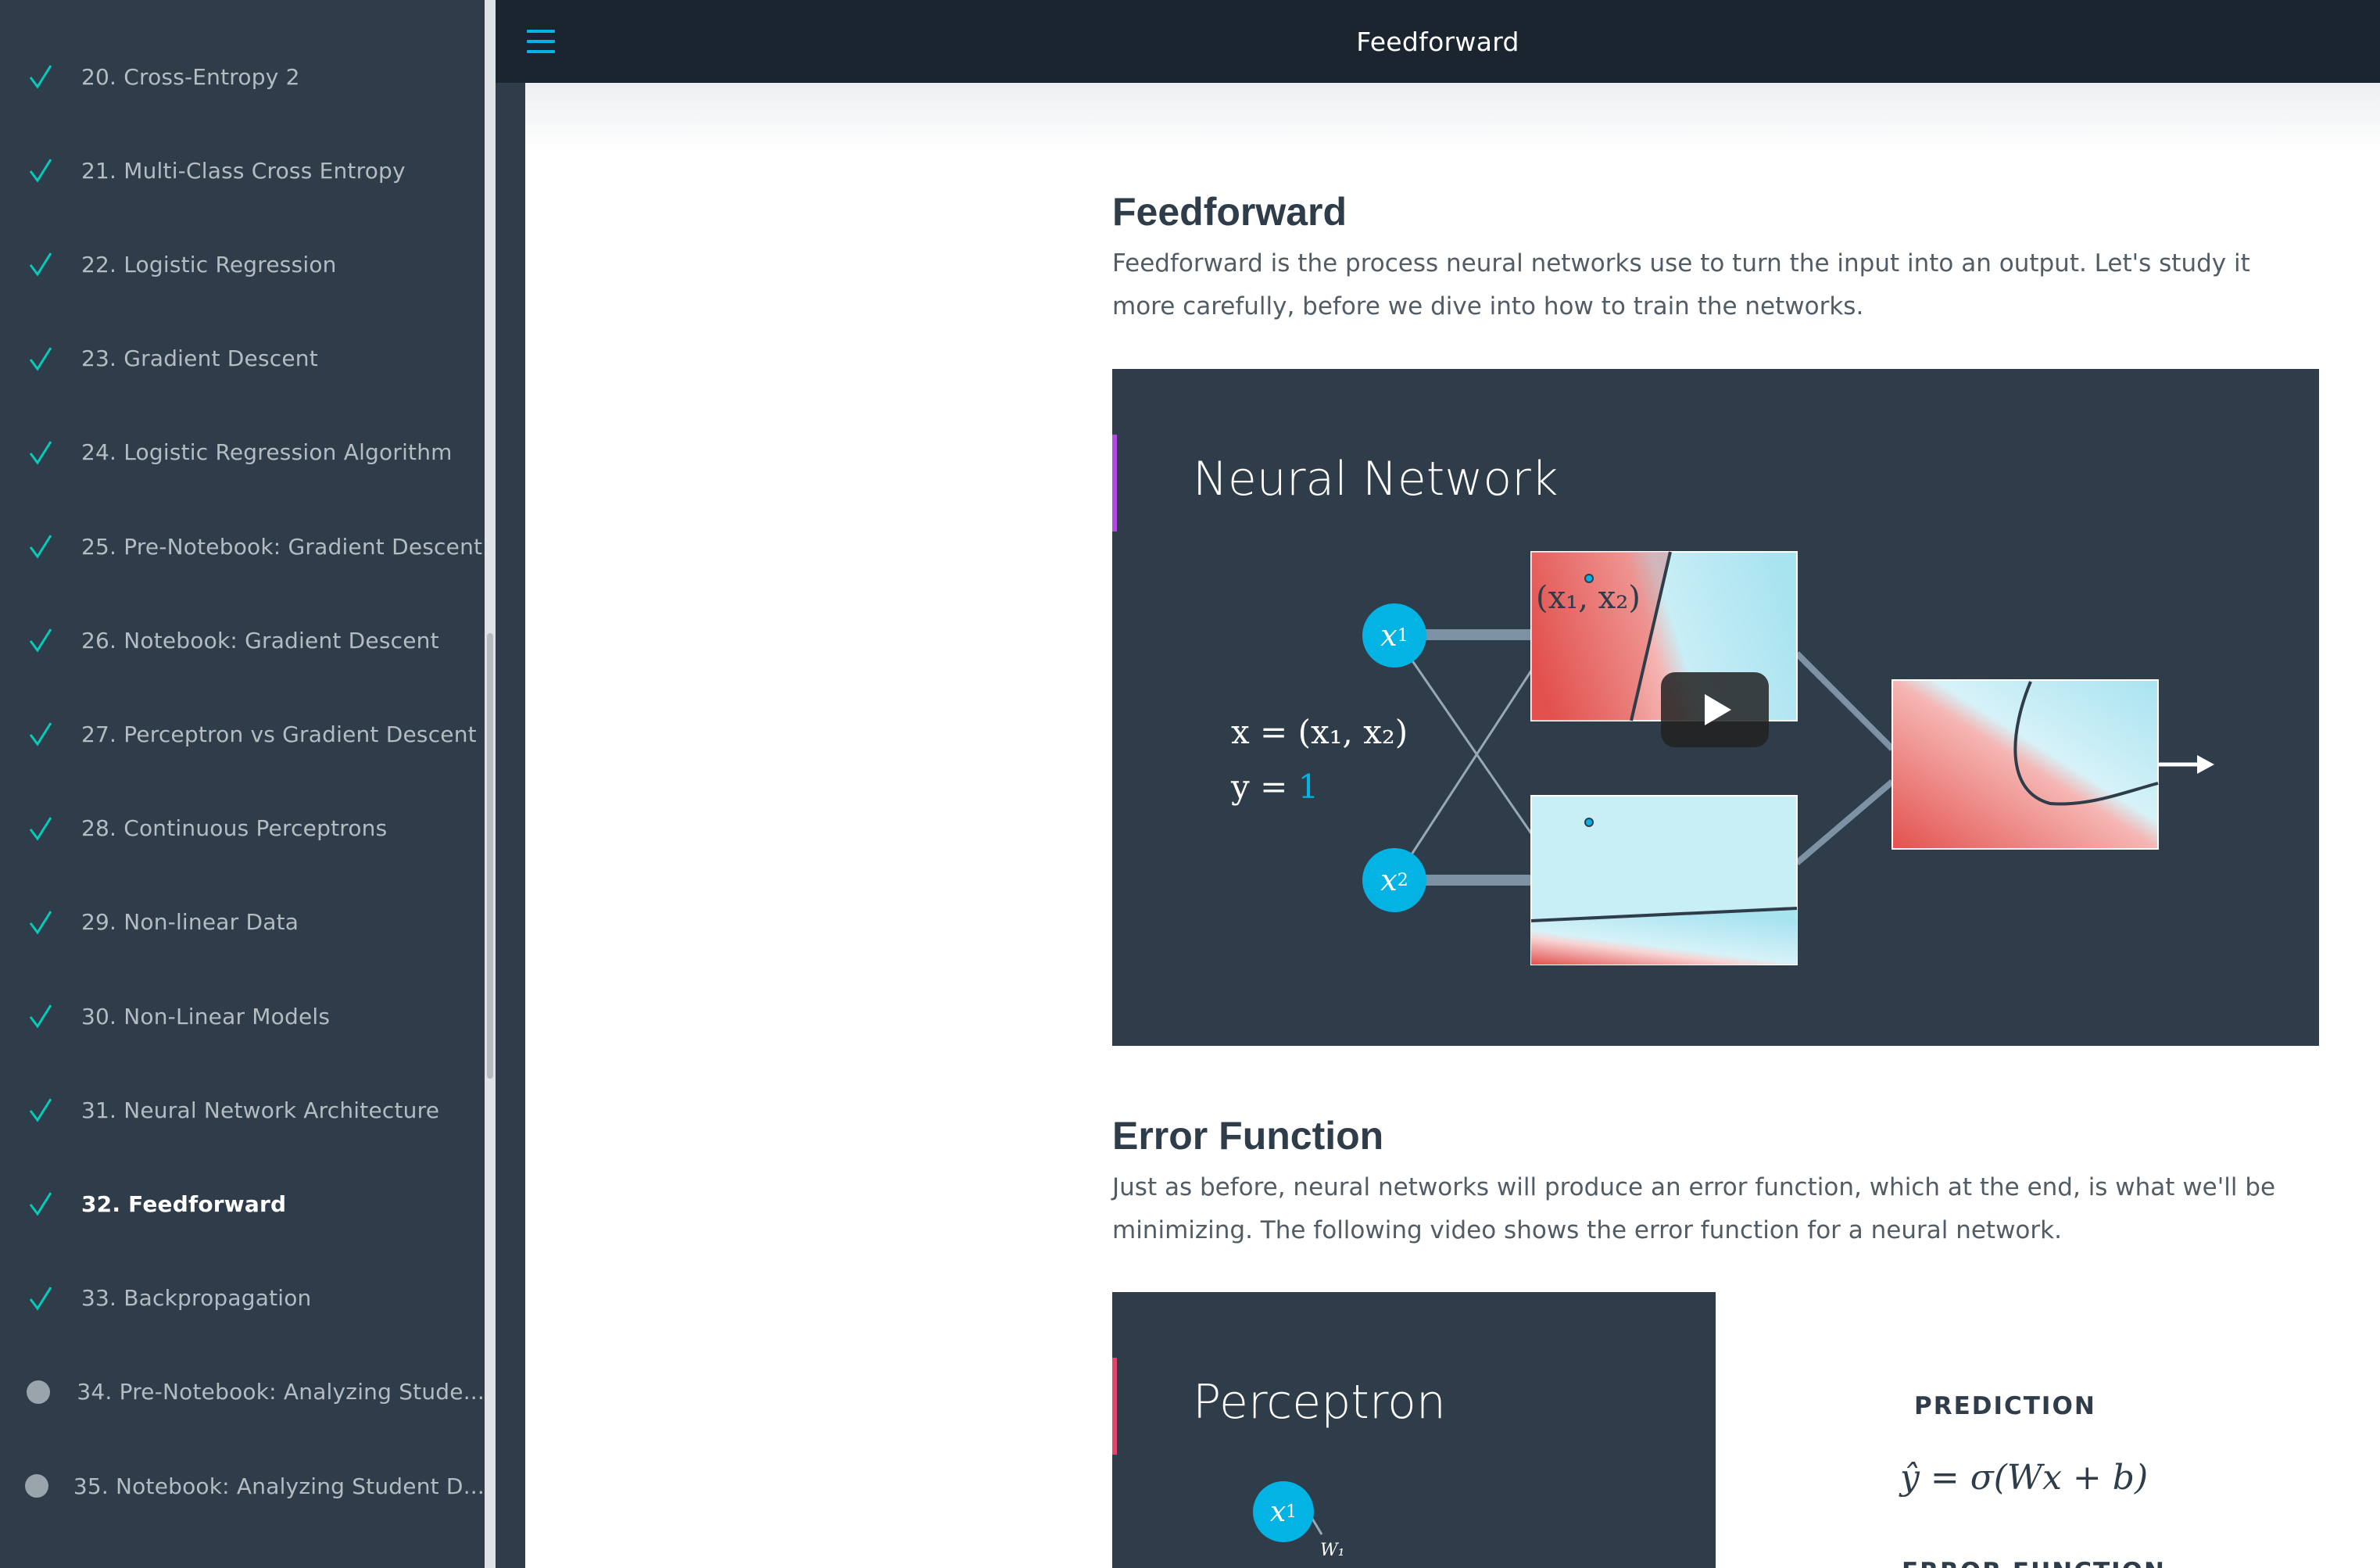  What do you see at coordinates (1248, 1136) in the screenshot?
I see `section-heading: Error Function` at bounding box center [1248, 1136].